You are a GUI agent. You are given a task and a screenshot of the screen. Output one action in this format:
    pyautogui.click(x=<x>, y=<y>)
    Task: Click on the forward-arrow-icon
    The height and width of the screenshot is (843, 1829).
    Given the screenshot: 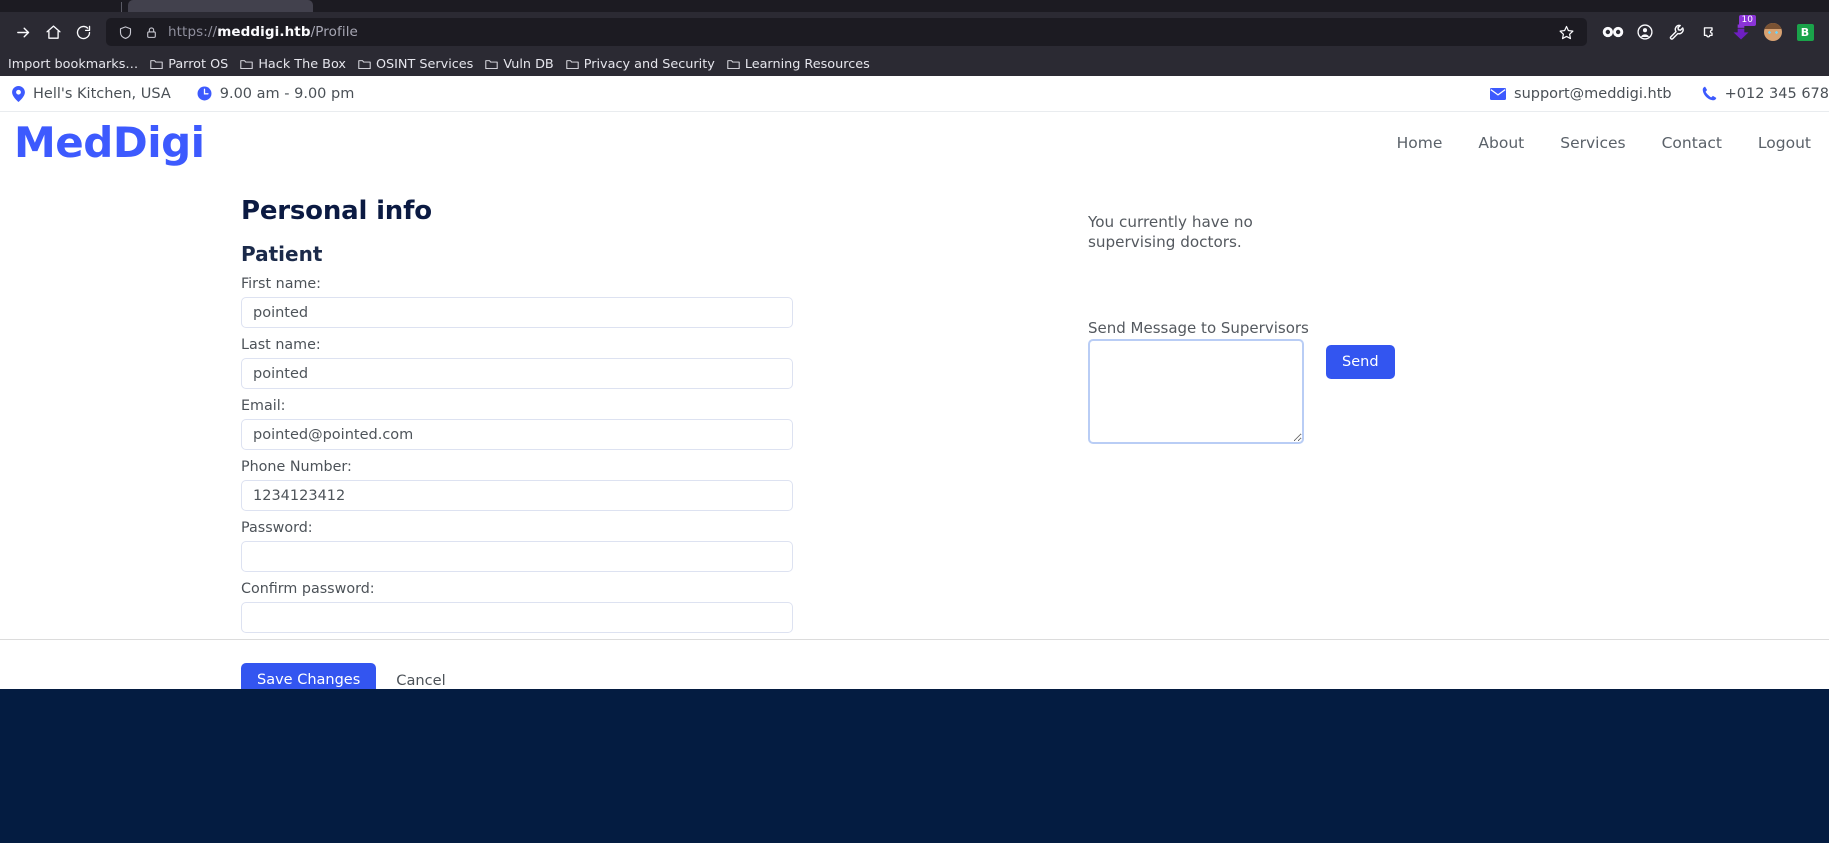 What is the action you would take?
    pyautogui.click(x=23, y=32)
    